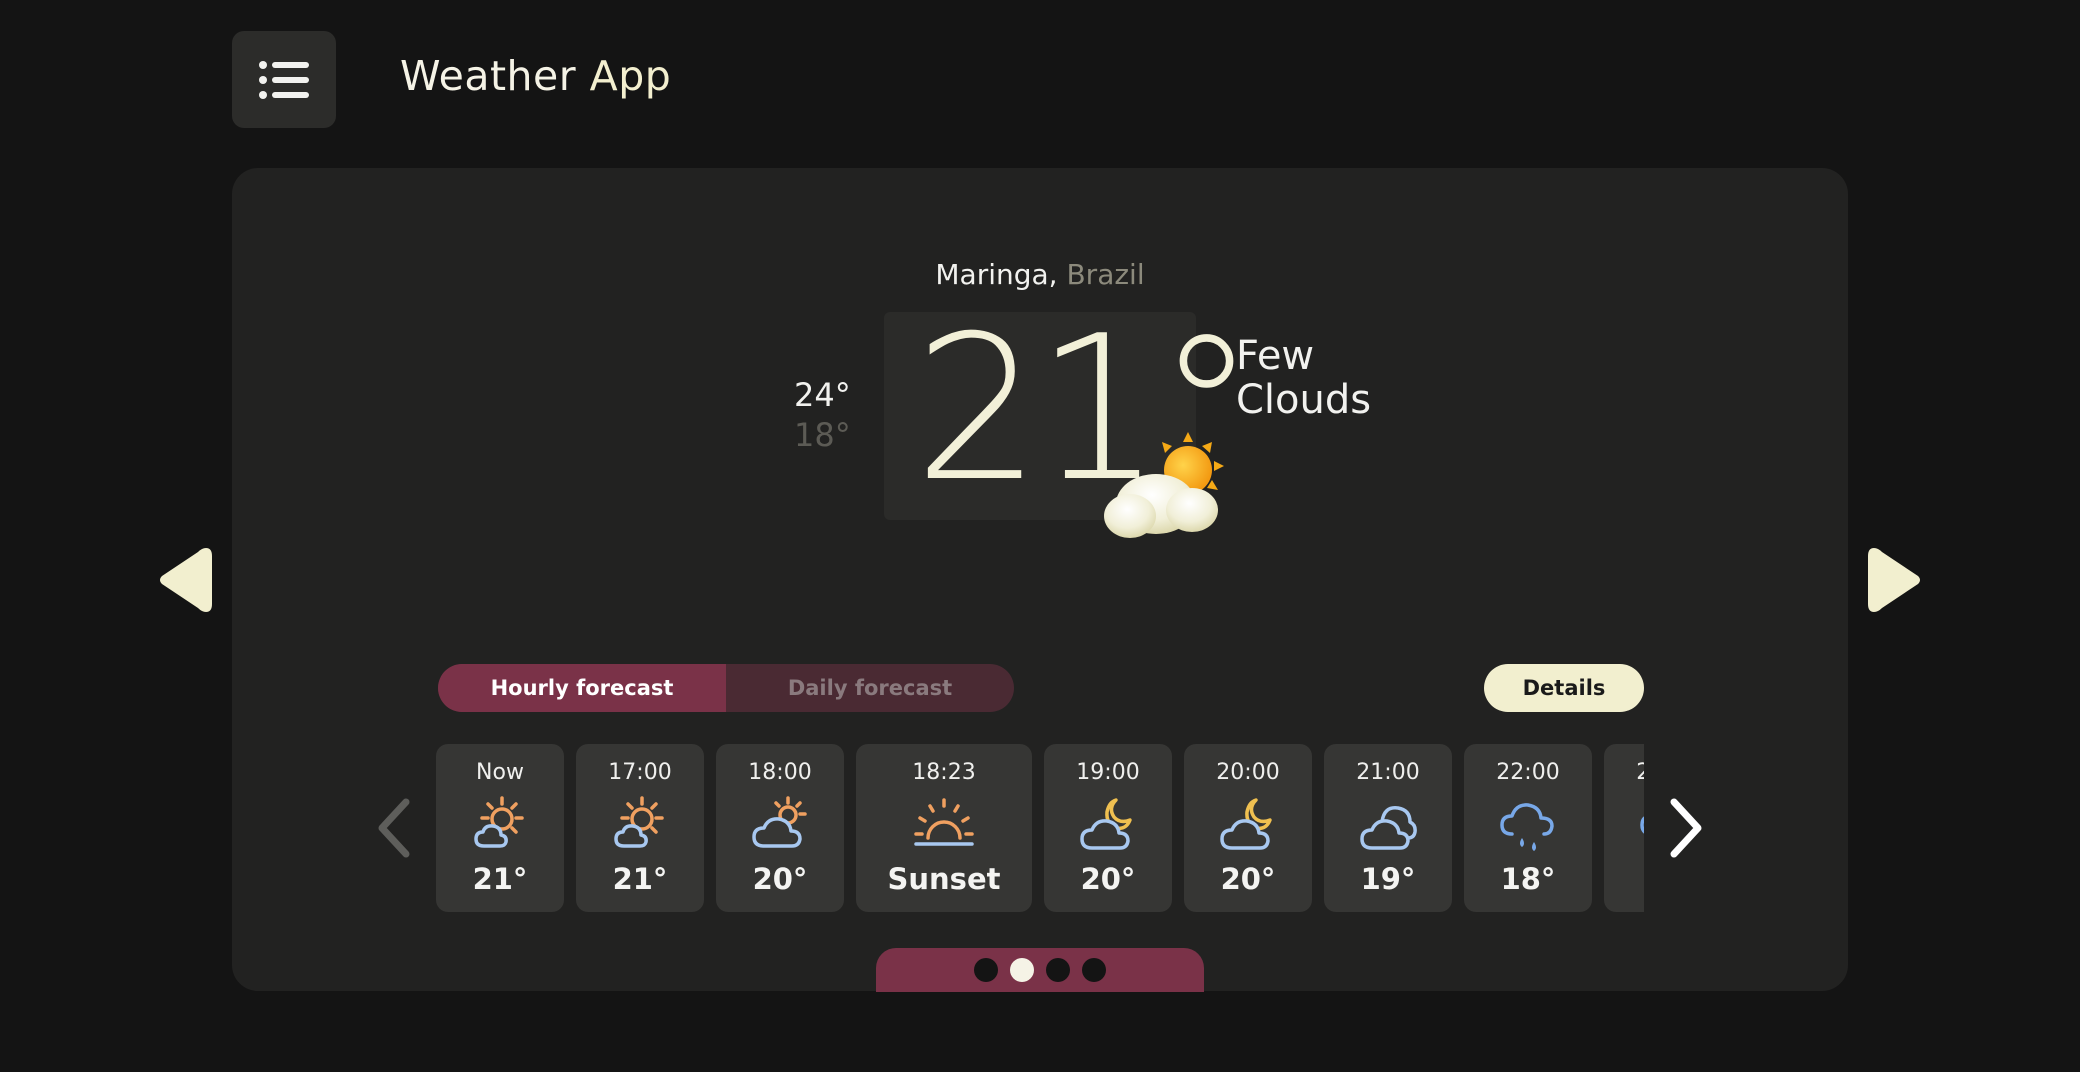 This screenshot has height=1072, width=2080. I want to click on hourly-time: 17:00, so click(640, 772).